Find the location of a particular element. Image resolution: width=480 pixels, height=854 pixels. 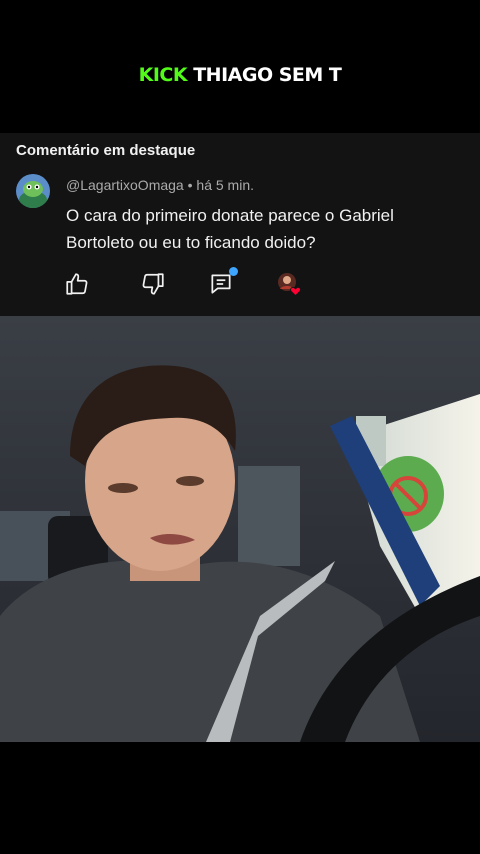

thumbs-down-icon is located at coordinates (153, 284).